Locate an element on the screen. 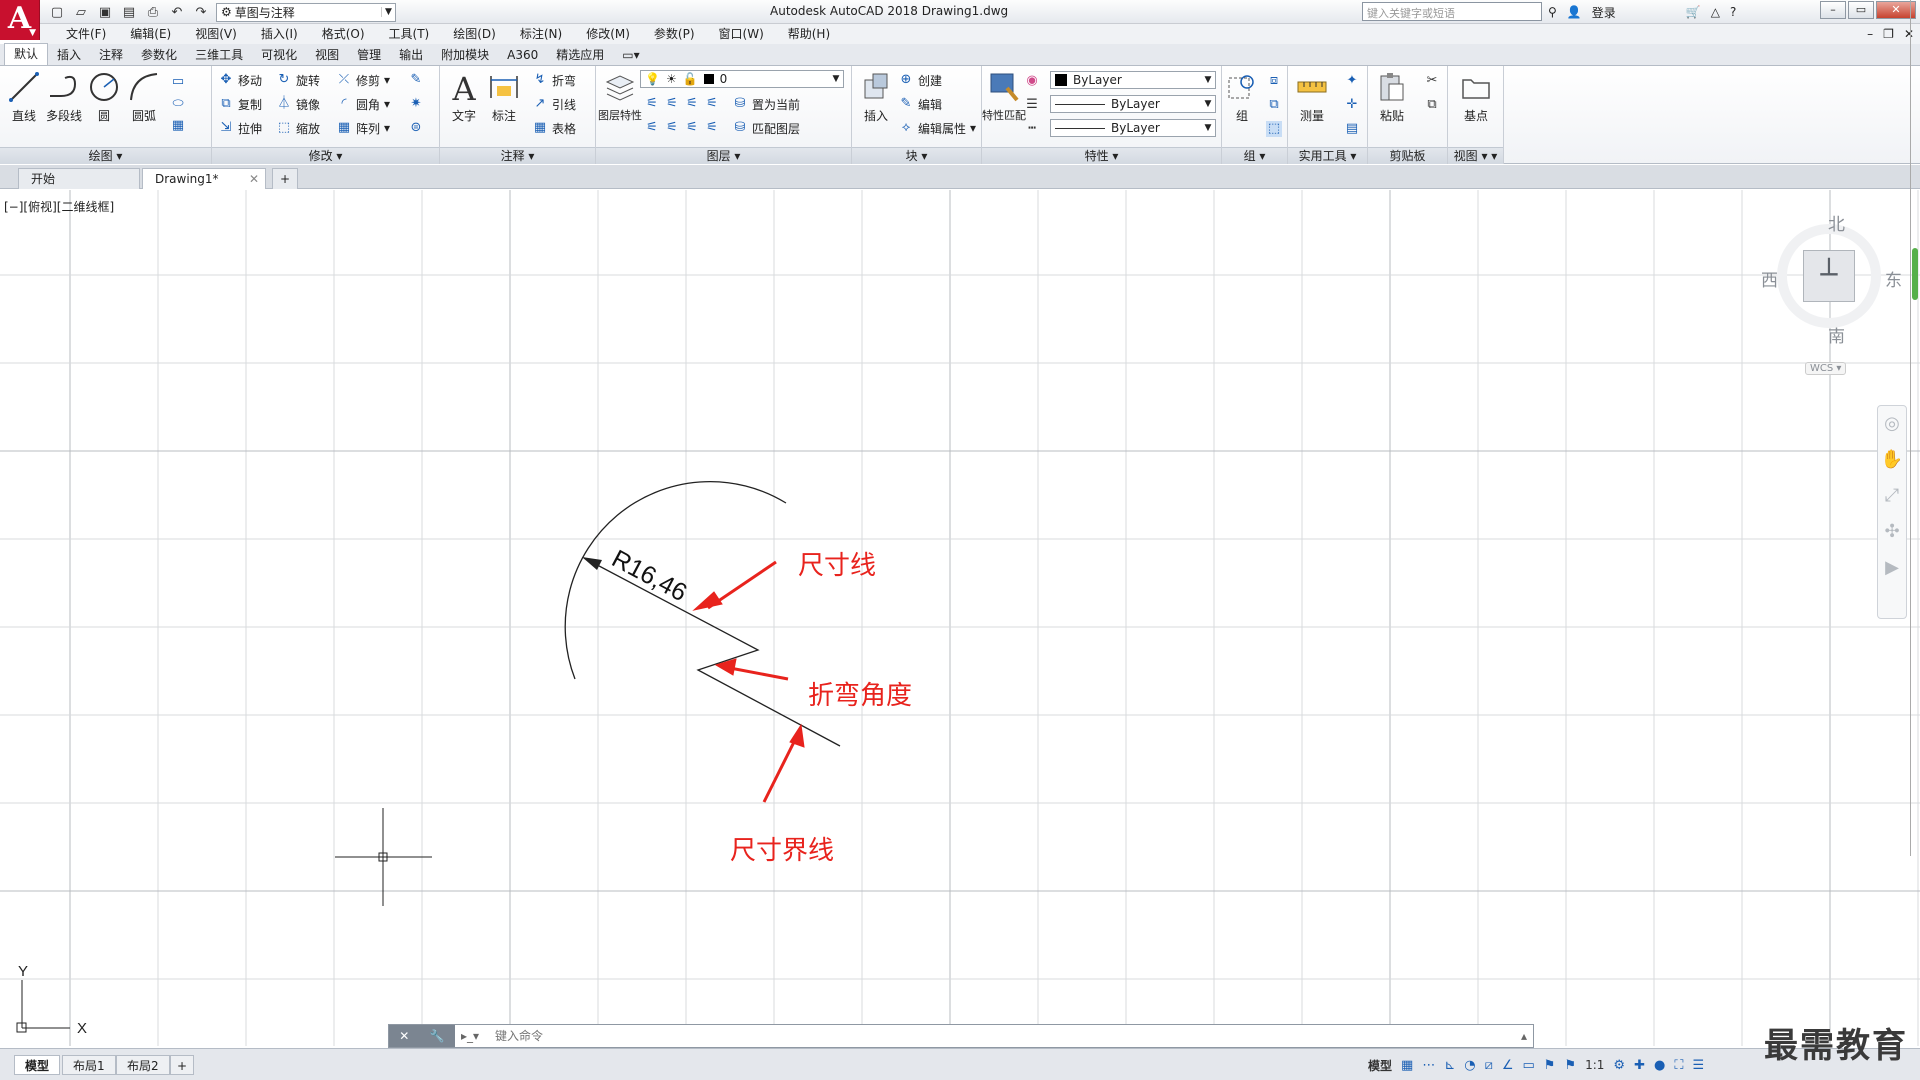 This screenshot has width=1920, height=1080. ungroup-button: ⧈ is located at coordinates (1274, 81).